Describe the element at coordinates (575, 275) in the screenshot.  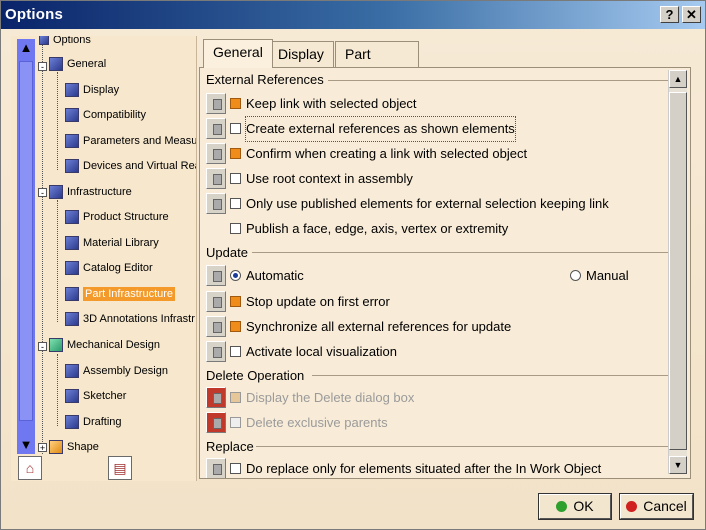
I see `manual-radio` at that location.